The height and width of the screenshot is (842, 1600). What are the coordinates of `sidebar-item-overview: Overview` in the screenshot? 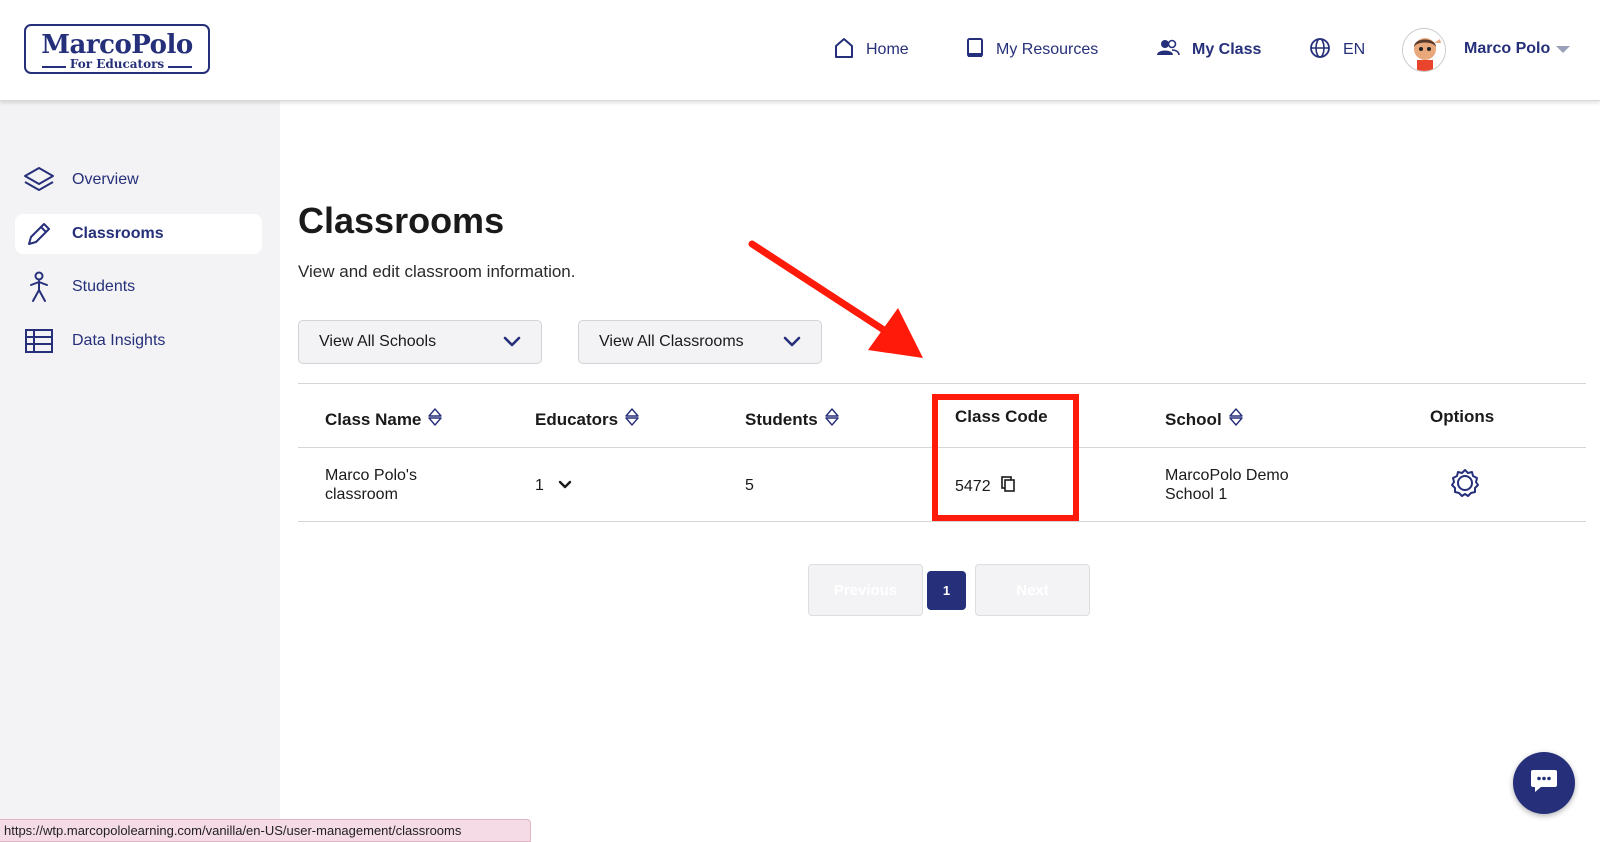 It's located at (138, 180).